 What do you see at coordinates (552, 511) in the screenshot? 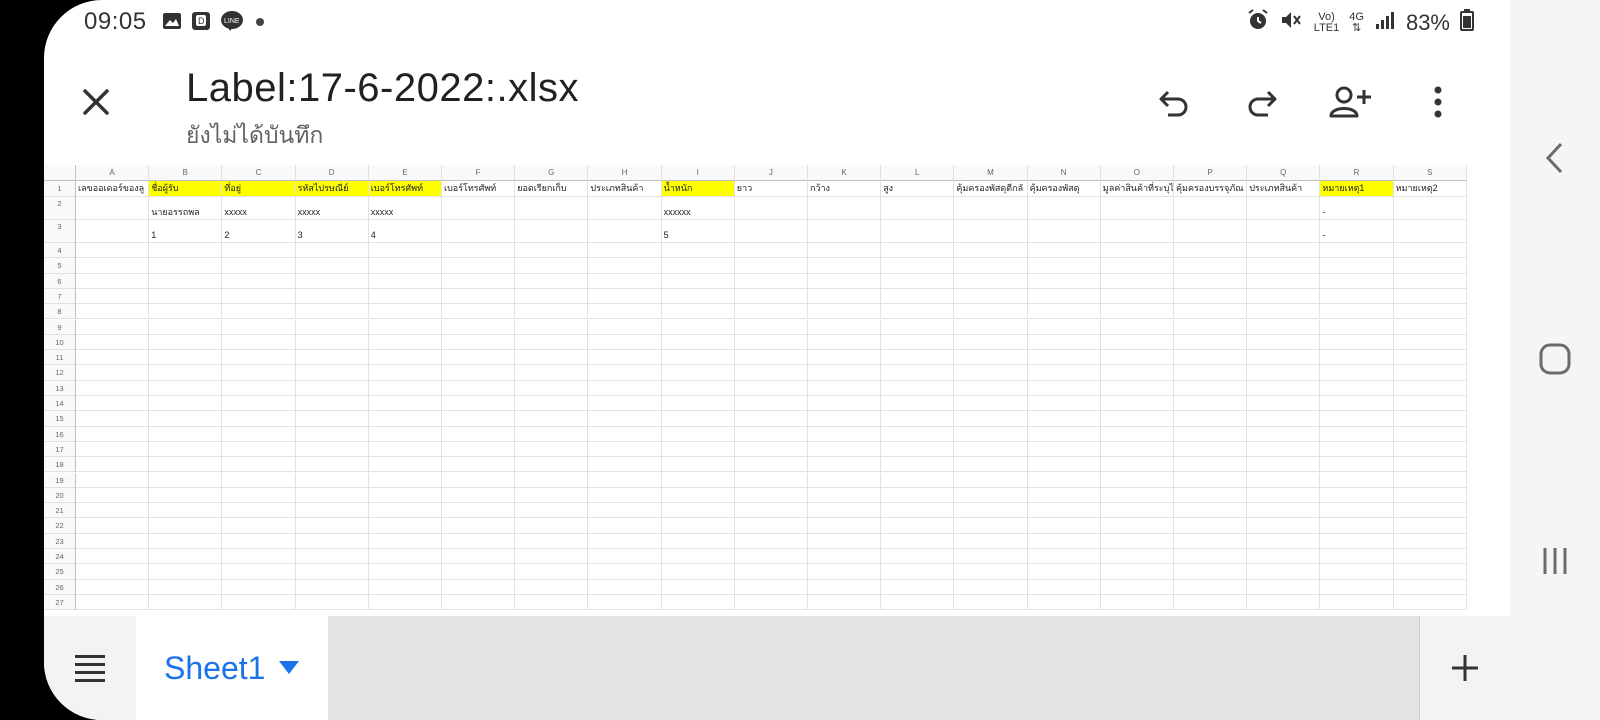
I see `cell-G21` at bounding box center [552, 511].